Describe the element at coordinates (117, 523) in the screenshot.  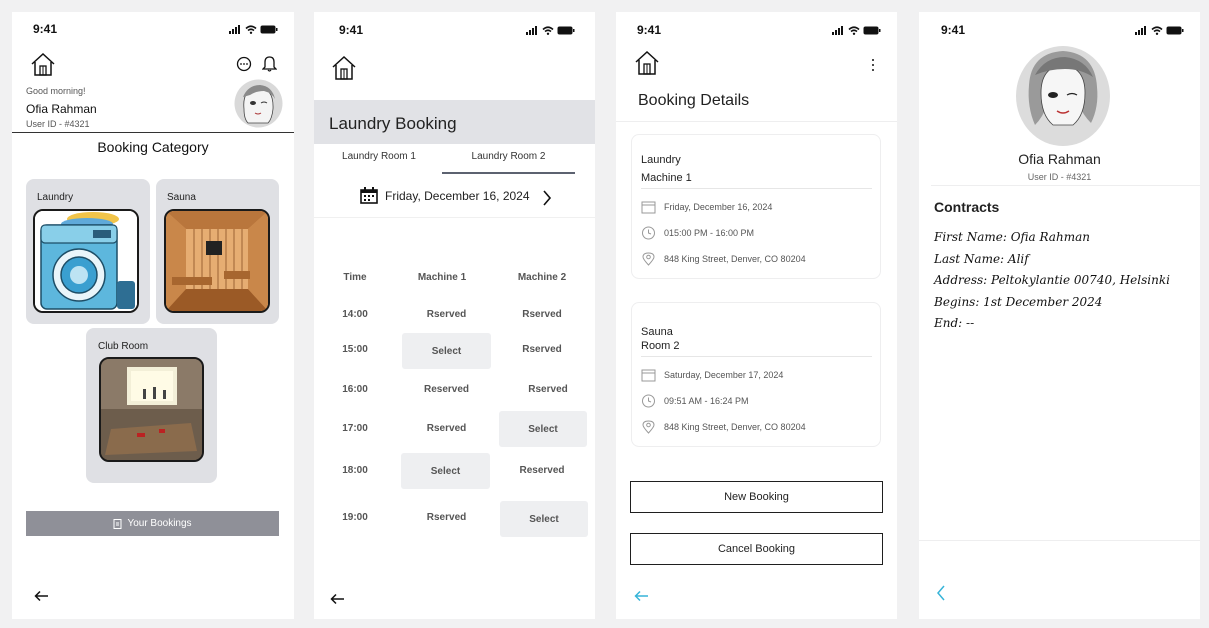
I see `document-icon` at that location.